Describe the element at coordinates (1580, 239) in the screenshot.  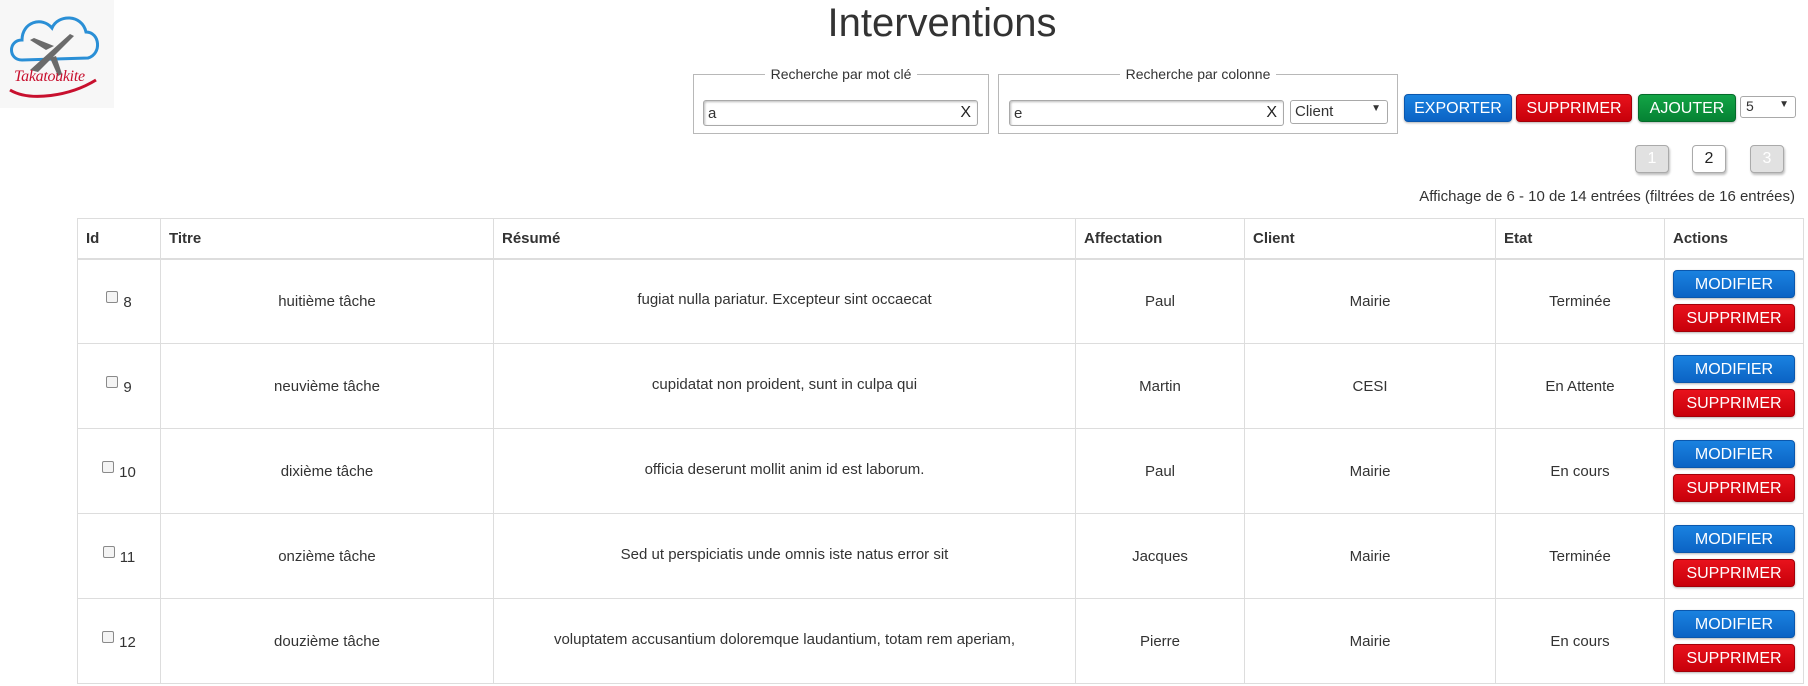
I see `column-header-etat: Etat` at that location.